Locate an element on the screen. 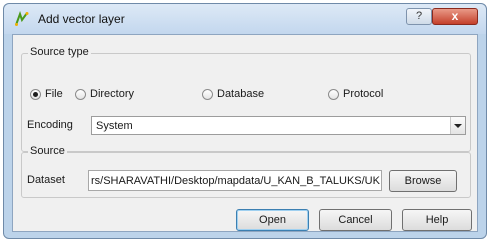 This screenshot has width=491, height=242. radio-database-label: Database is located at coordinates (241, 94).